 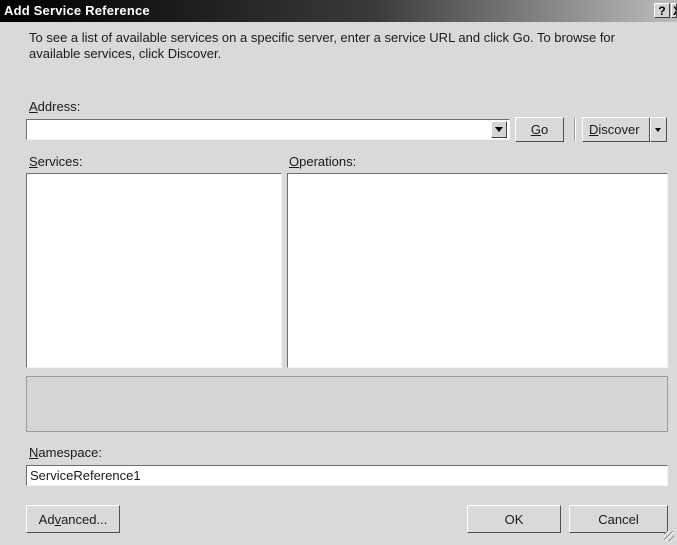 I want to click on window-title: Add Service Reference, so click(x=77, y=10).